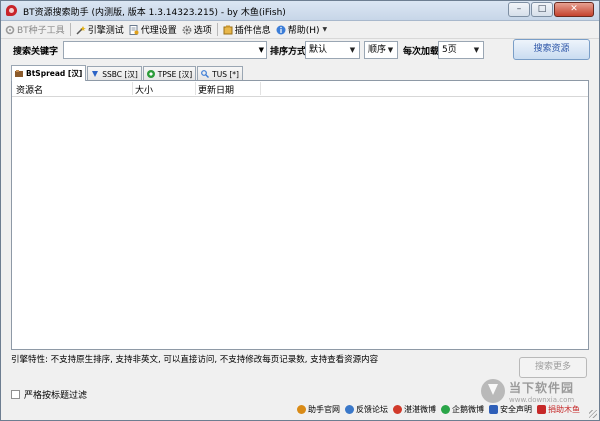 The image size is (600, 421). Describe the element at coordinates (542, 388) in the screenshot. I see `watermark-title: 当下软件园` at that location.